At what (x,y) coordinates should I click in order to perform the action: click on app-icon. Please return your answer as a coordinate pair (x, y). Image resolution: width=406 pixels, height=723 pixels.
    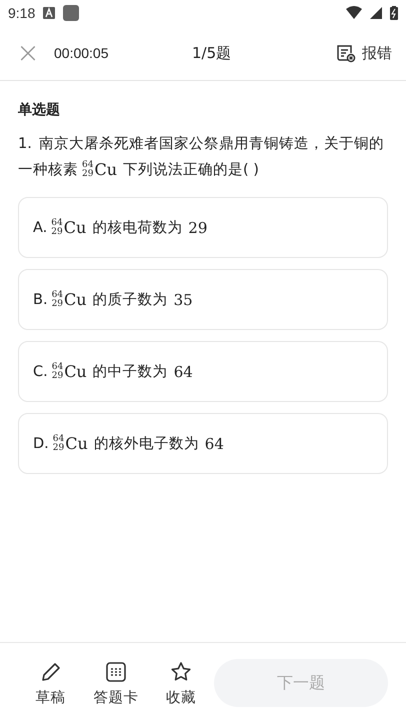
    Looking at the image, I should click on (71, 13).